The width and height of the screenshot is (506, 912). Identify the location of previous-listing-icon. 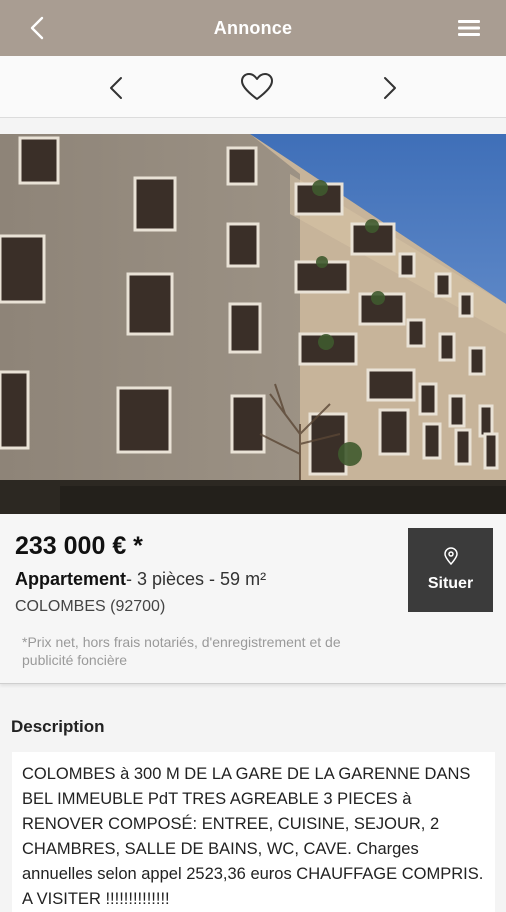
(116, 88).